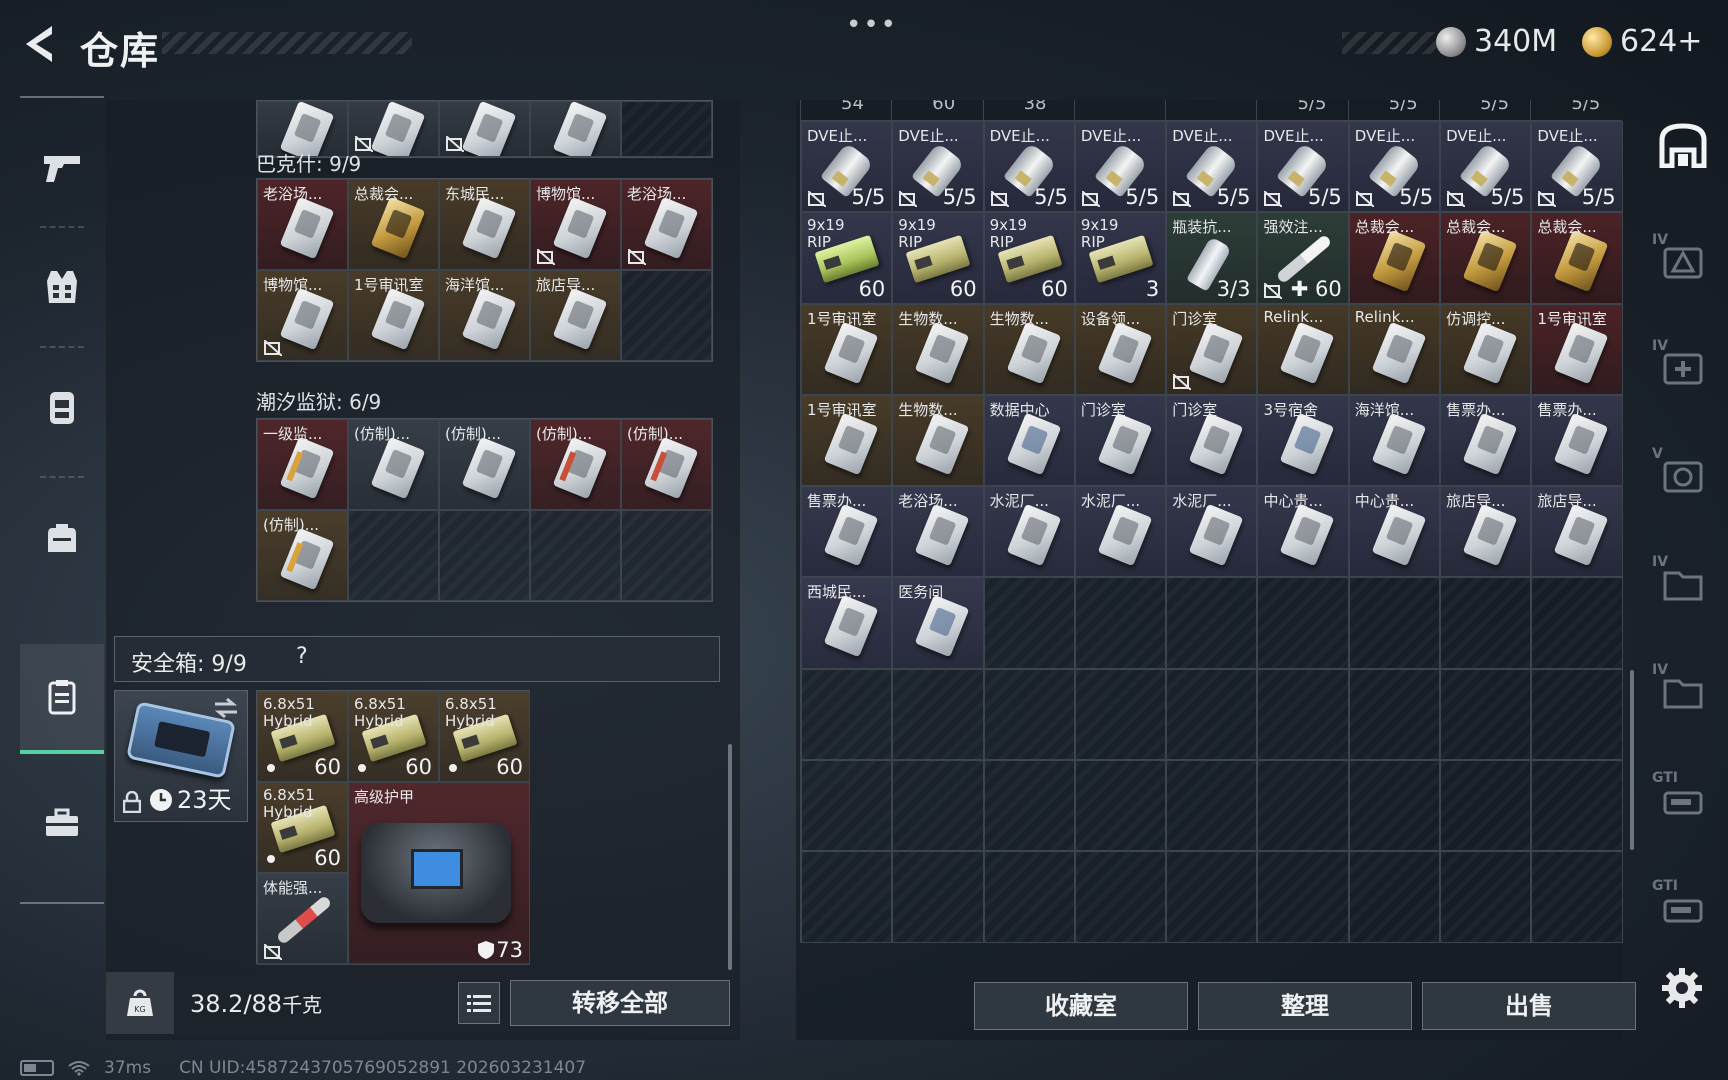 The width and height of the screenshot is (1728, 1080). What do you see at coordinates (302, 656) in the screenshot?
I see `safebox-help-button: ?` at bounding box center [302, 656].